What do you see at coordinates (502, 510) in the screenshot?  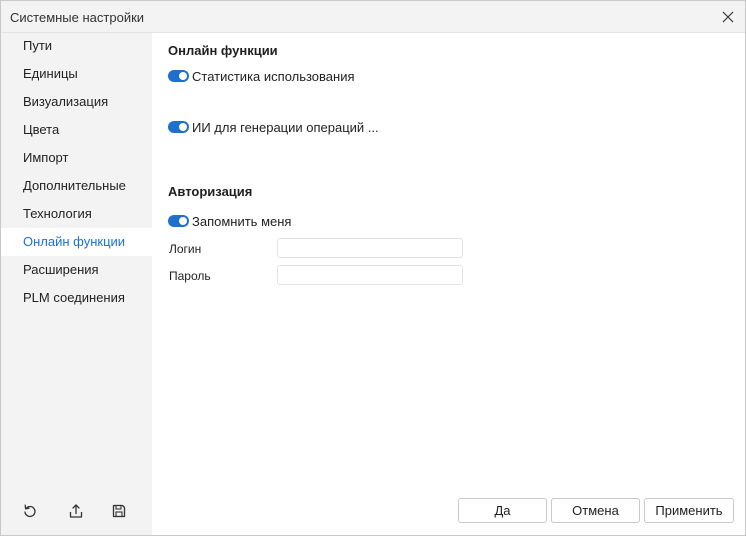 I see `ok-button: Да` at bounding box center [502, 510].